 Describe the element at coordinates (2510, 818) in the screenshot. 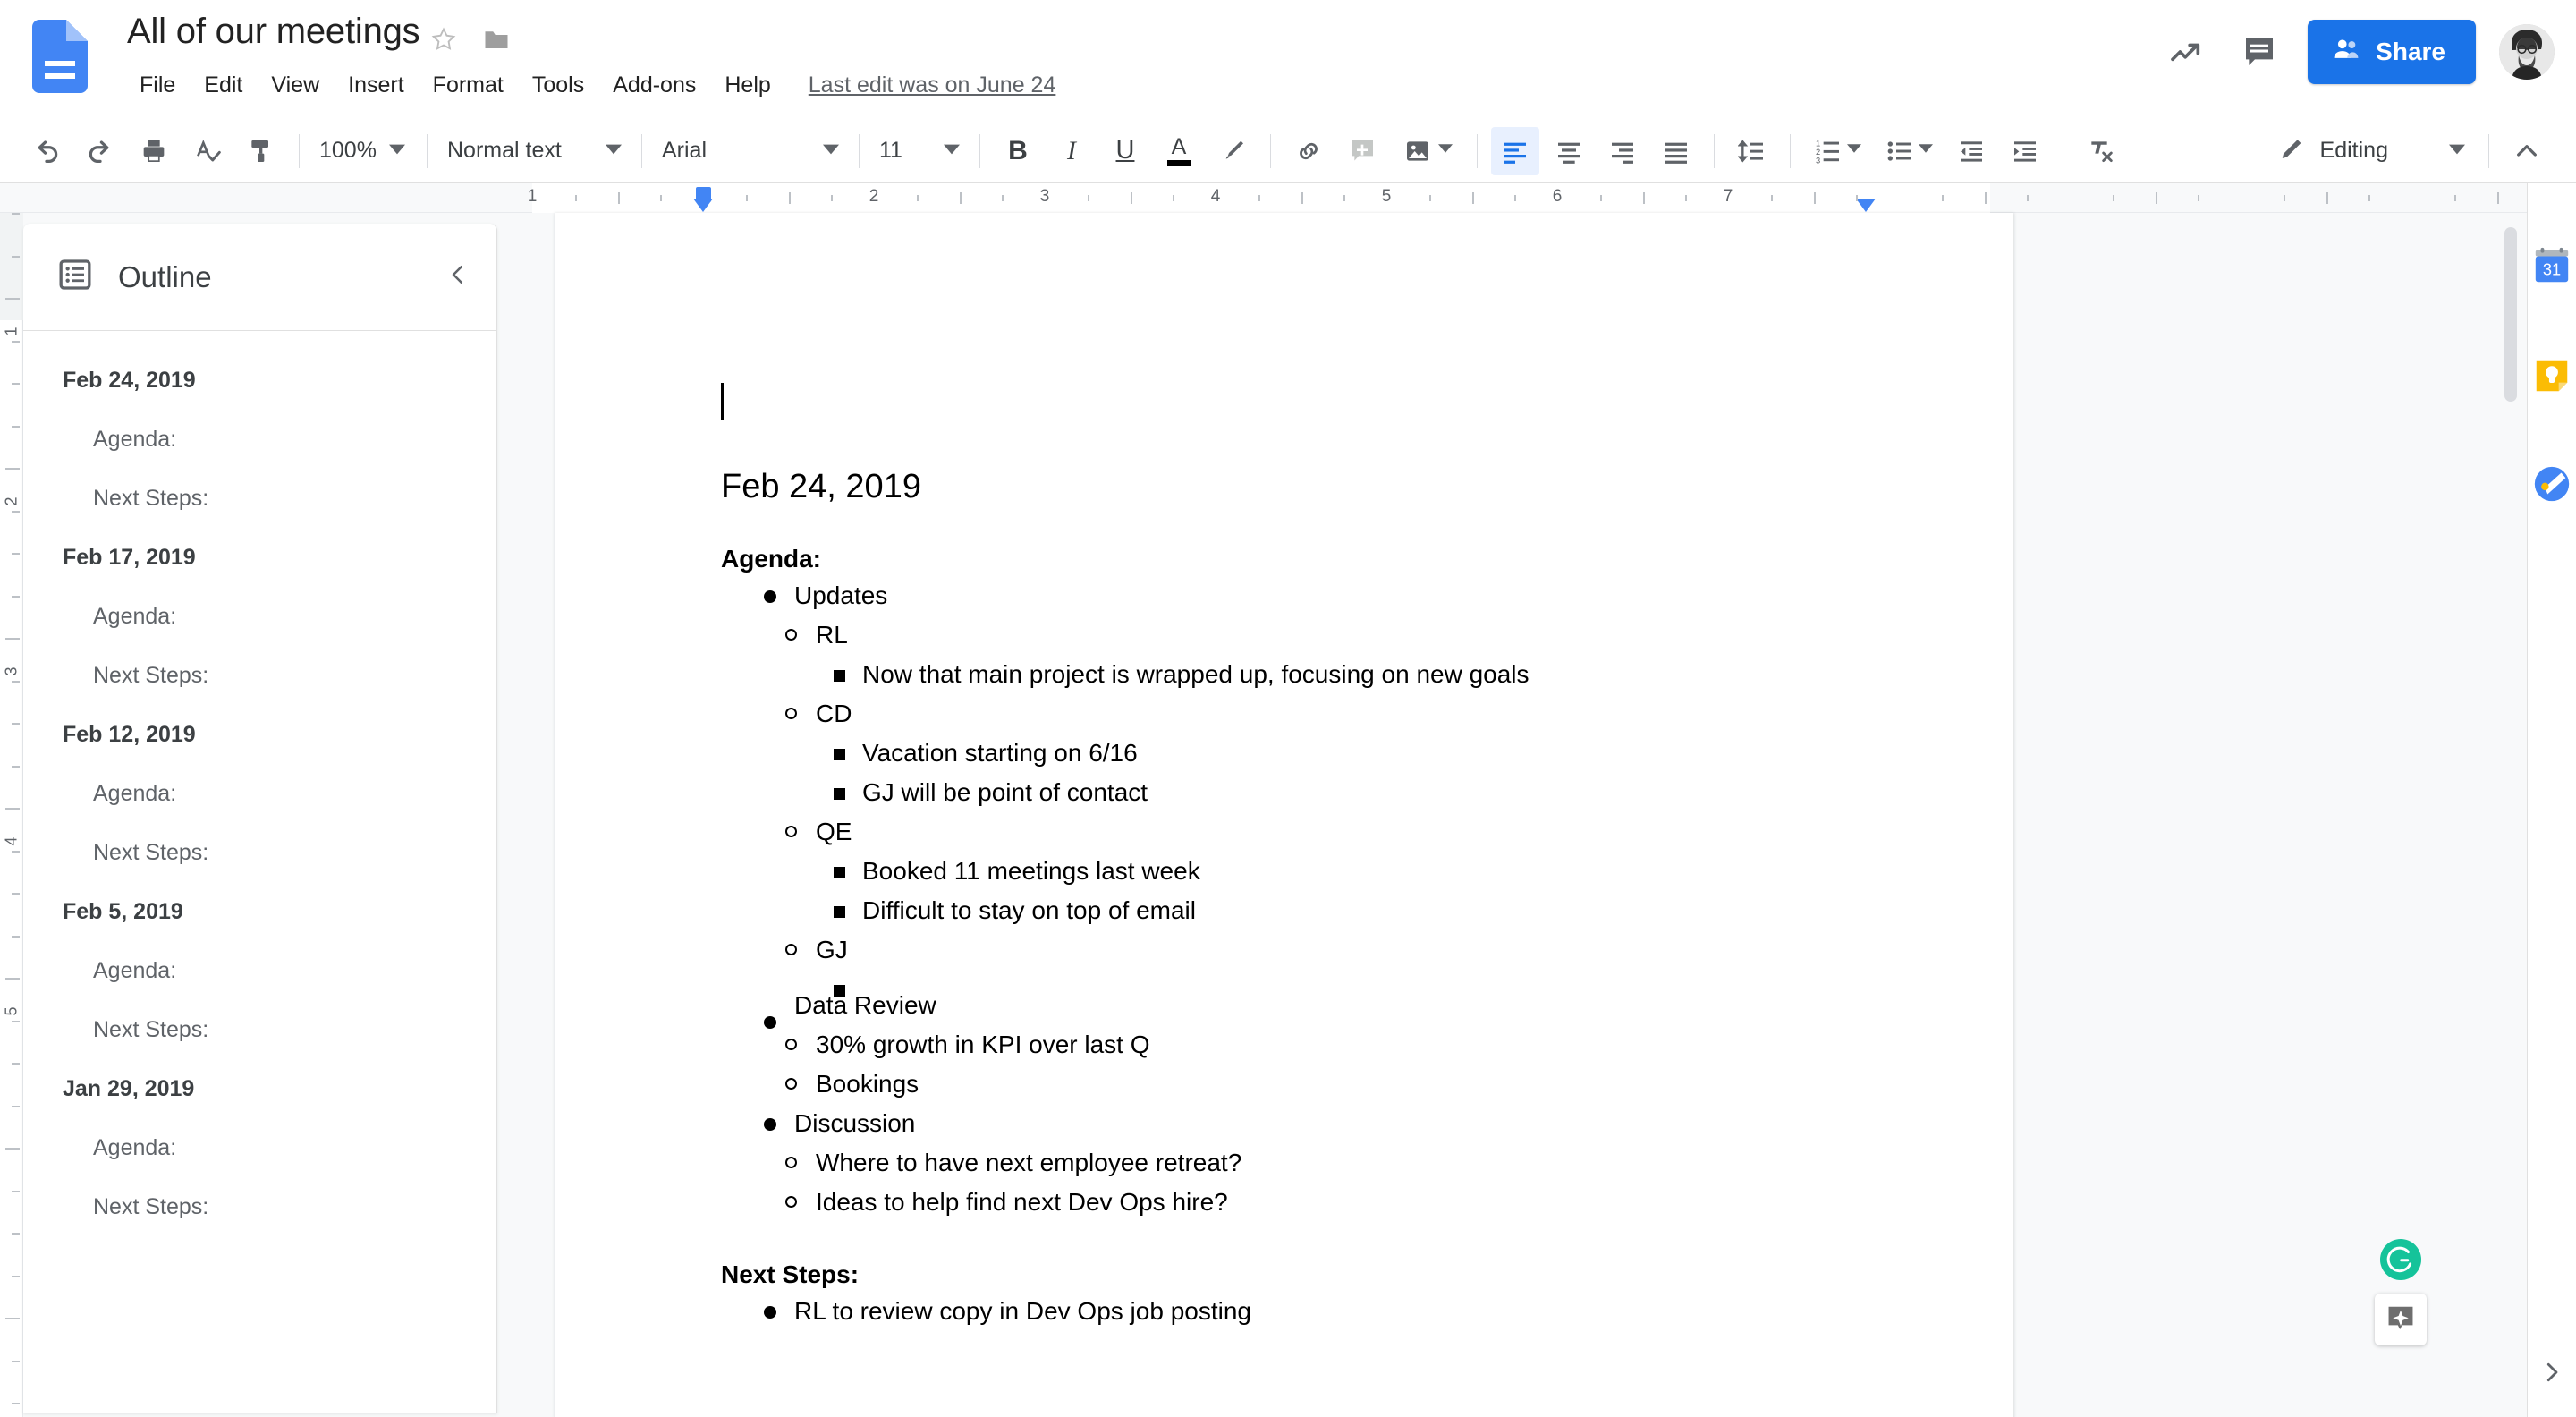

I see `vertical-scrollbar` at that location.